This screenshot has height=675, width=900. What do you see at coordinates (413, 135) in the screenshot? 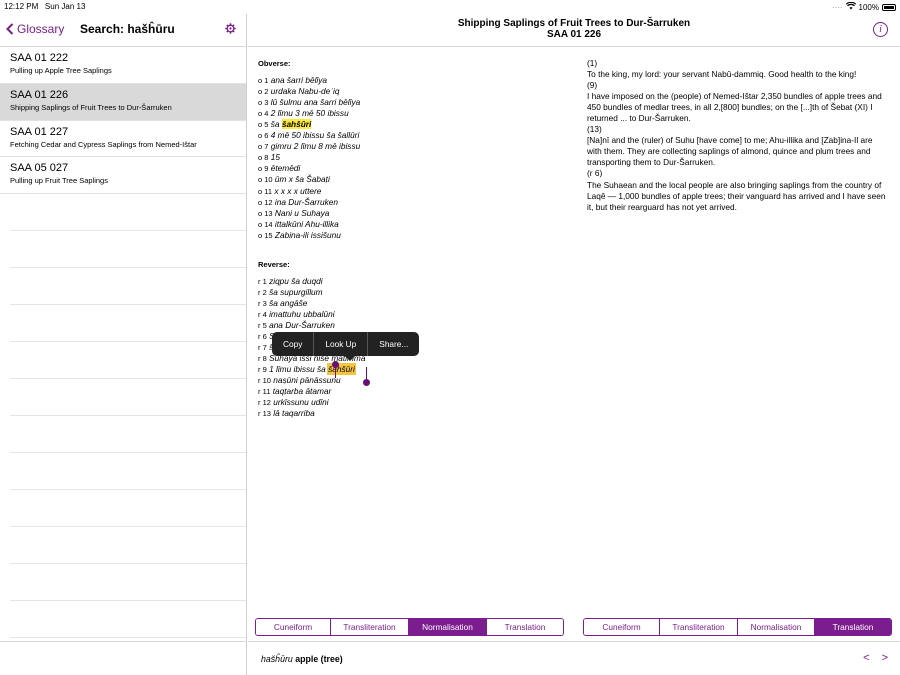
I see `text-line: o 6 4 mē 50 ibissu ša šallūri` at bounding box center [413, 135].